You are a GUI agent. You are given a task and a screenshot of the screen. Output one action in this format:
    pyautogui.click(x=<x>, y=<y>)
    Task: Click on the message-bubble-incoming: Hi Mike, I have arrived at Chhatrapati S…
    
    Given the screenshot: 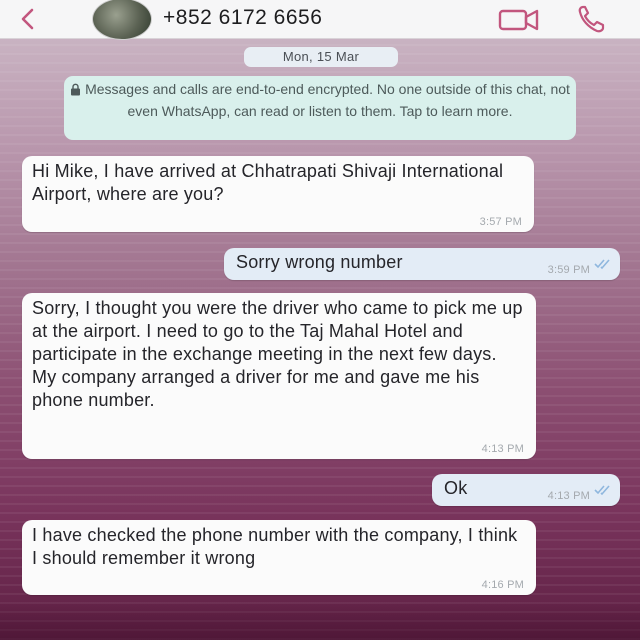 What is the action you would take?
    pyautogui.click(x=278, y=194)
    